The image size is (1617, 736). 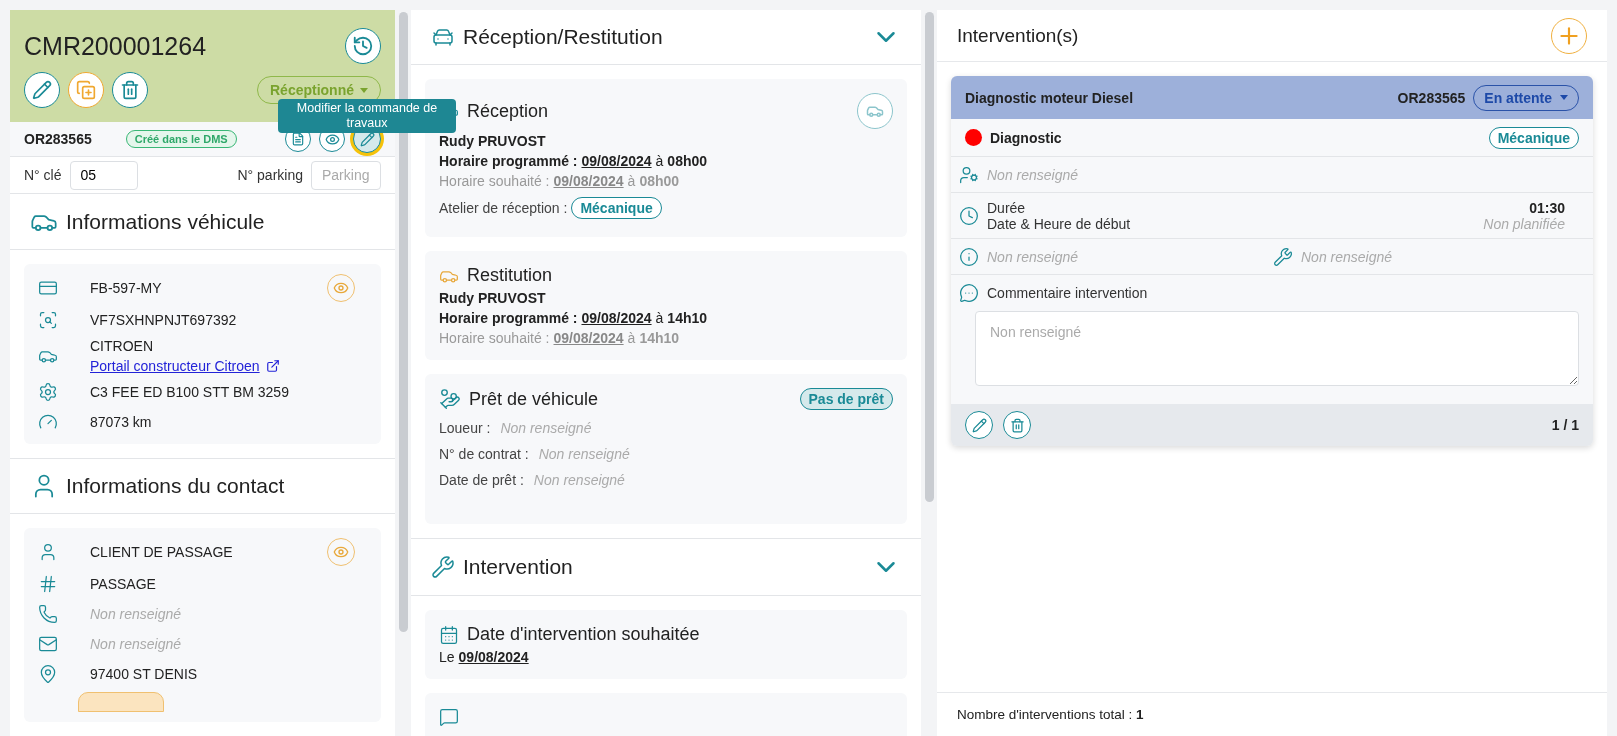 What do you see at coordinates (1007, 207) in the screenshot?
I see `duration-label: Durée` at bounding box center [1007, 207].